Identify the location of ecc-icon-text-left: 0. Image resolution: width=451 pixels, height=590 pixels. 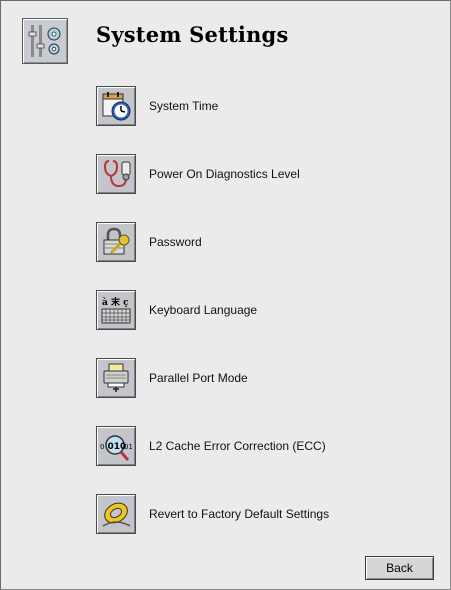
(102, 447).